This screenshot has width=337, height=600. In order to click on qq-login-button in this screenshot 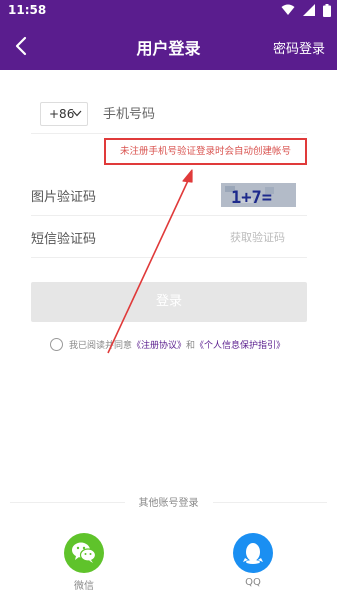, I will do `click(253, 553)`.